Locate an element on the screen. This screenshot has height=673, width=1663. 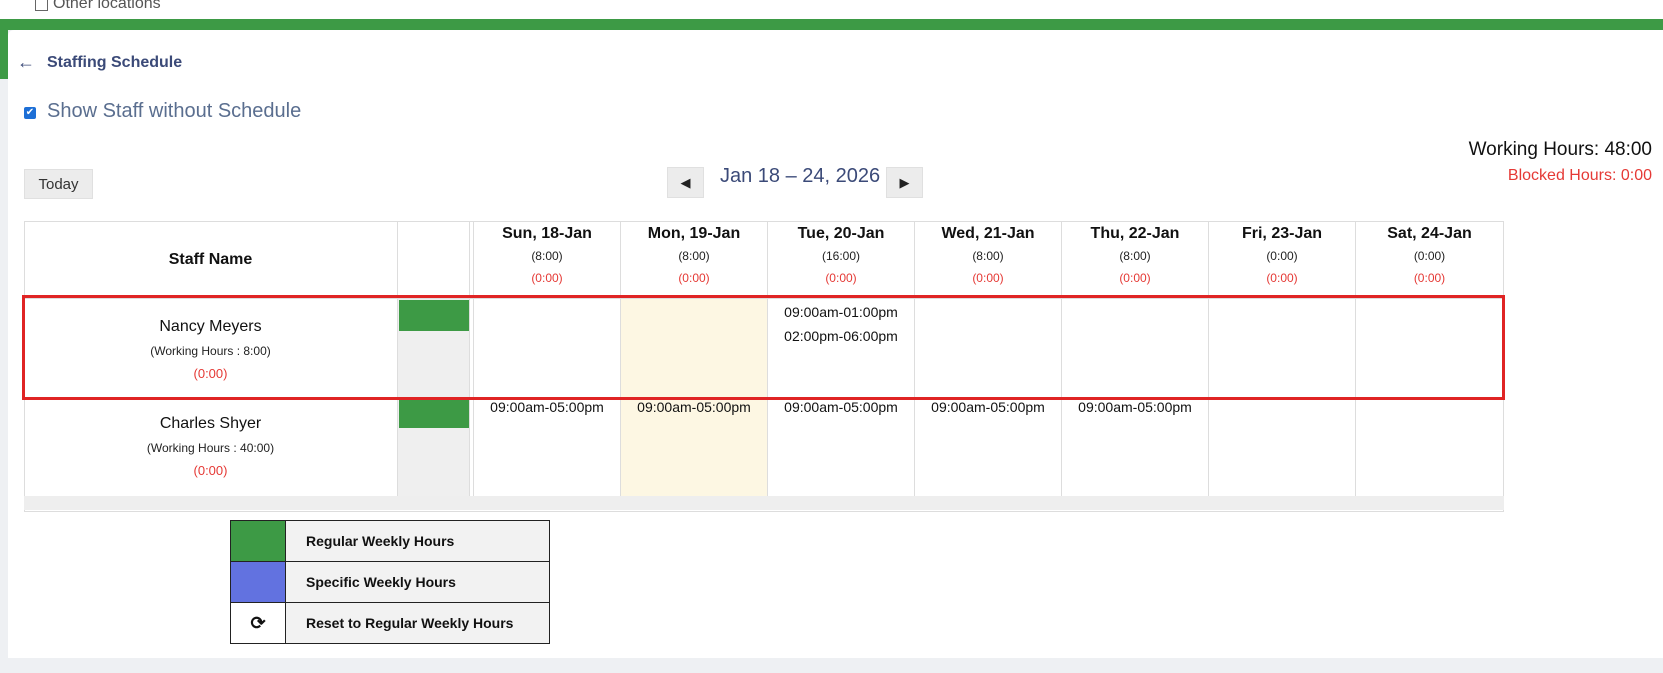
legend-specific-label: Specific Weekly Hours is located at coordinates (417, 582).